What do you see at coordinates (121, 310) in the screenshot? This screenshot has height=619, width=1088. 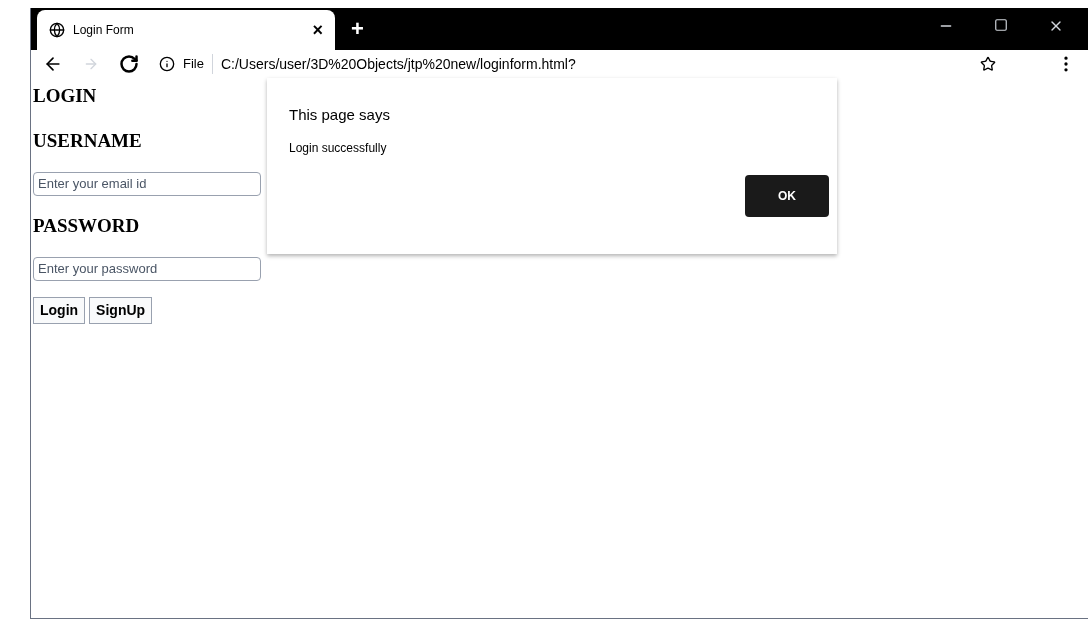 I see `form-button: SignUp` at bounding box center [121, 310].